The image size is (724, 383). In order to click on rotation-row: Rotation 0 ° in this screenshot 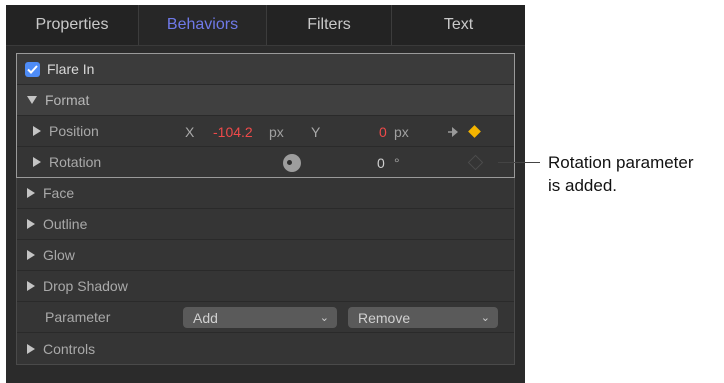, I will do `click(265, 162)`.